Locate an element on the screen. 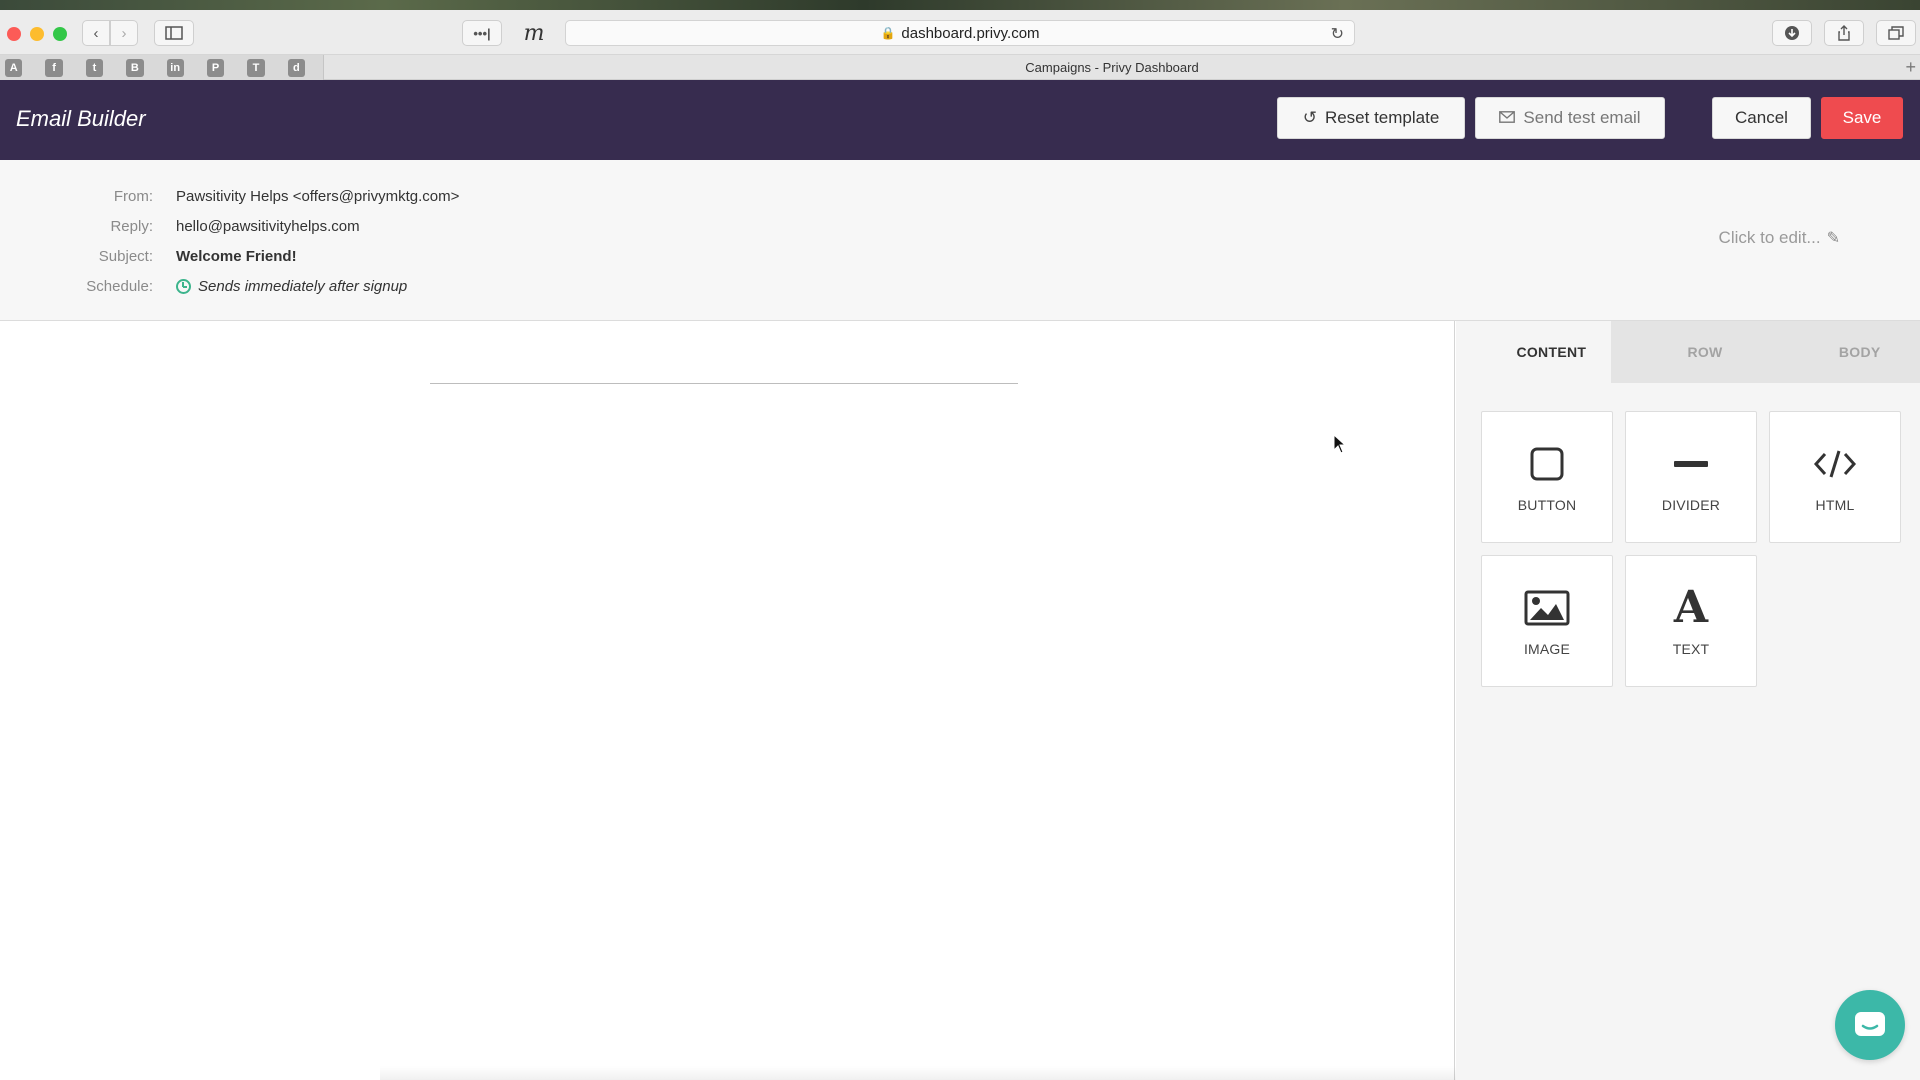  code-icon is located at coordinates (1835, 464).